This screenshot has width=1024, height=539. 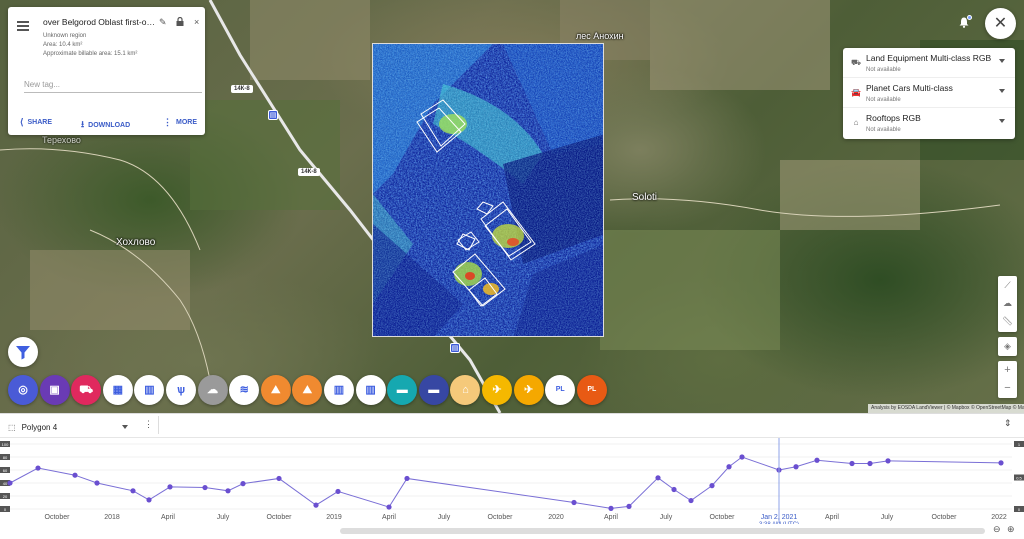 I want to click on x-axis-tick-label: 2020, so click(x=556, y=517).